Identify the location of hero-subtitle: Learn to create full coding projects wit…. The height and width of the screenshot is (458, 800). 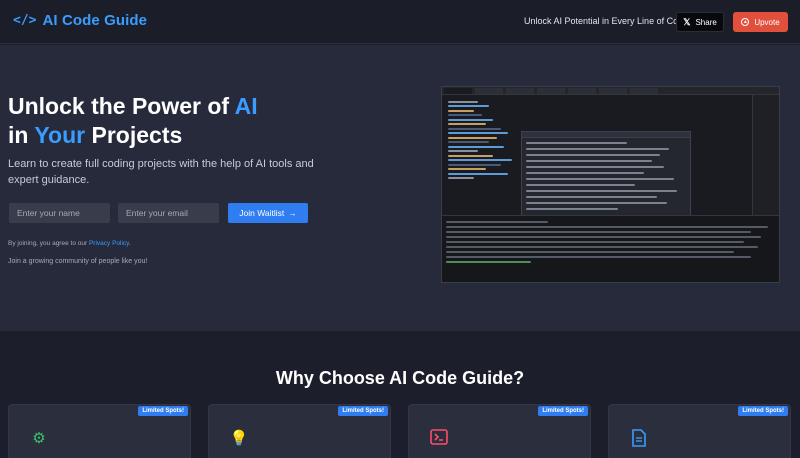
(161, 172).